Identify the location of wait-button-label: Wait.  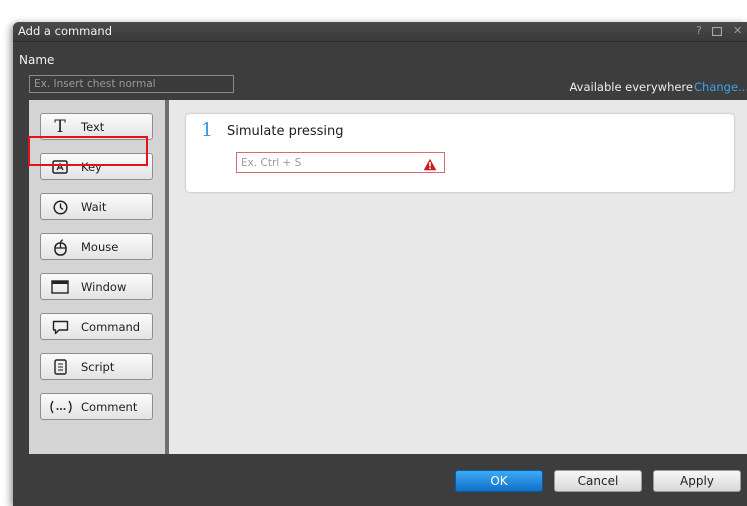
(94, 207).